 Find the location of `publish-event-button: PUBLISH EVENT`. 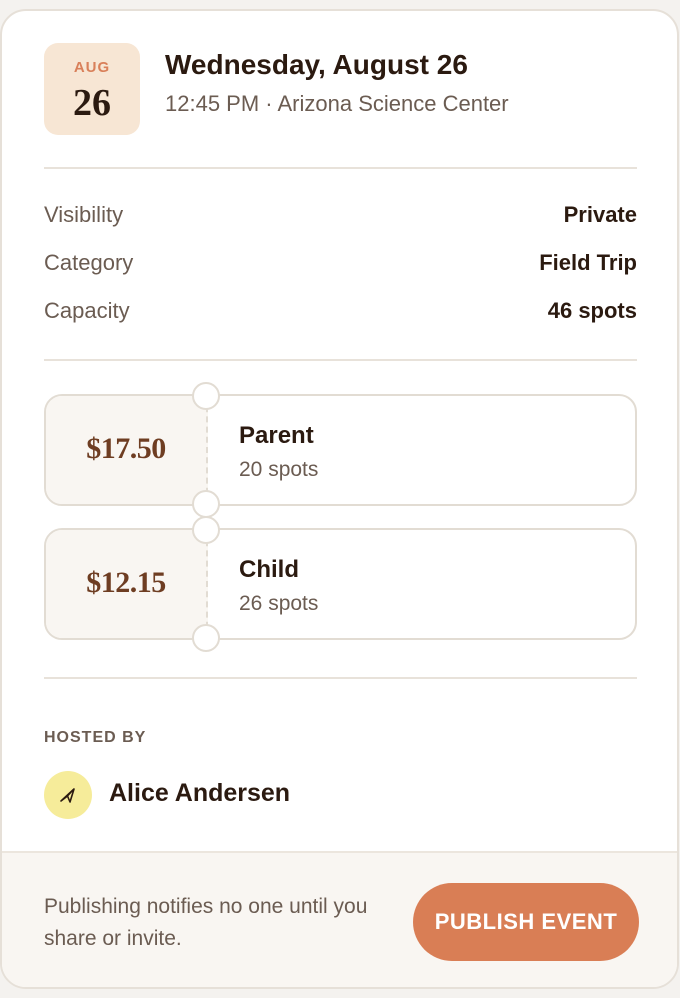

publish-event-button: PUBLISH EVENT is located at coordinates (526, 922).